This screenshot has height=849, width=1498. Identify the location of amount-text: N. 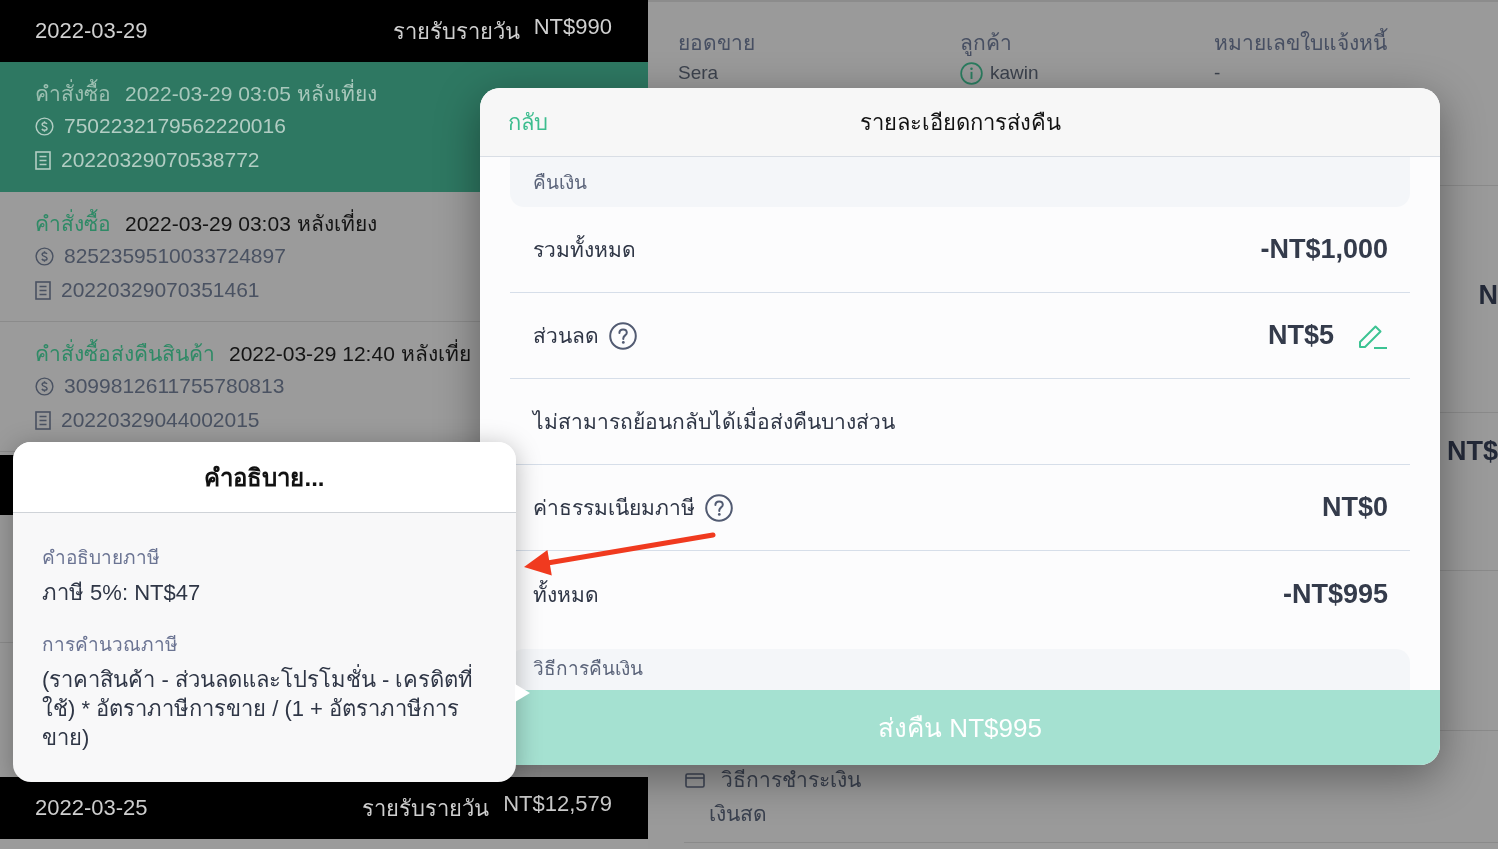
(1488, 295).